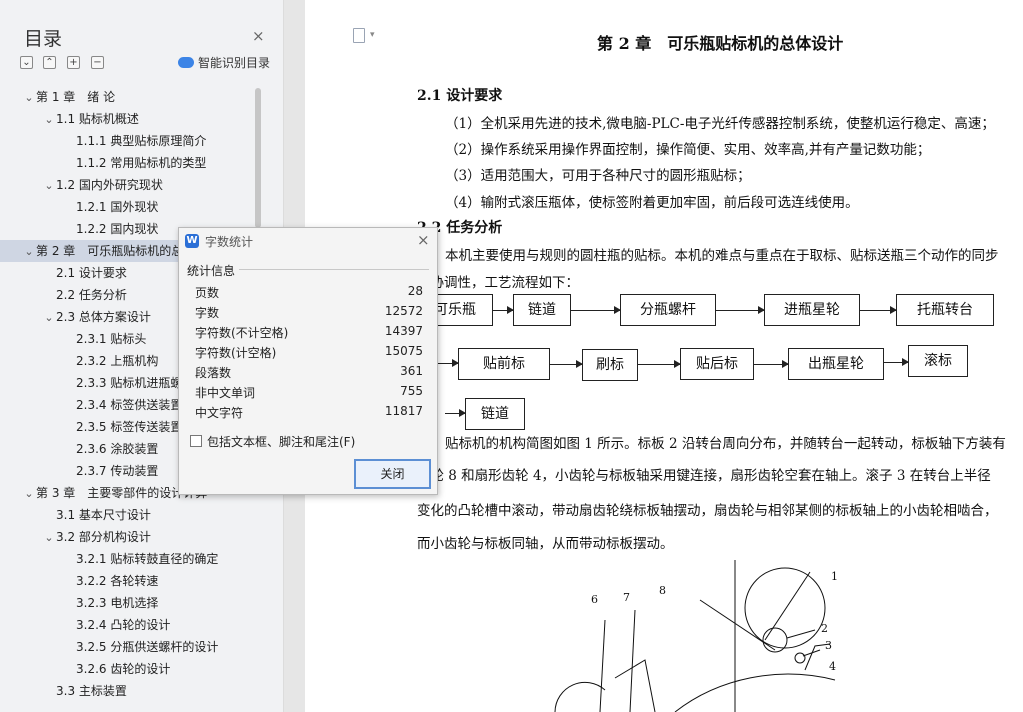 The width and height of the screenshot is (1023, 712). Describe the element at coordinates (938, 361) in the screenshot. I see `flow-step: 滚标` at that location.